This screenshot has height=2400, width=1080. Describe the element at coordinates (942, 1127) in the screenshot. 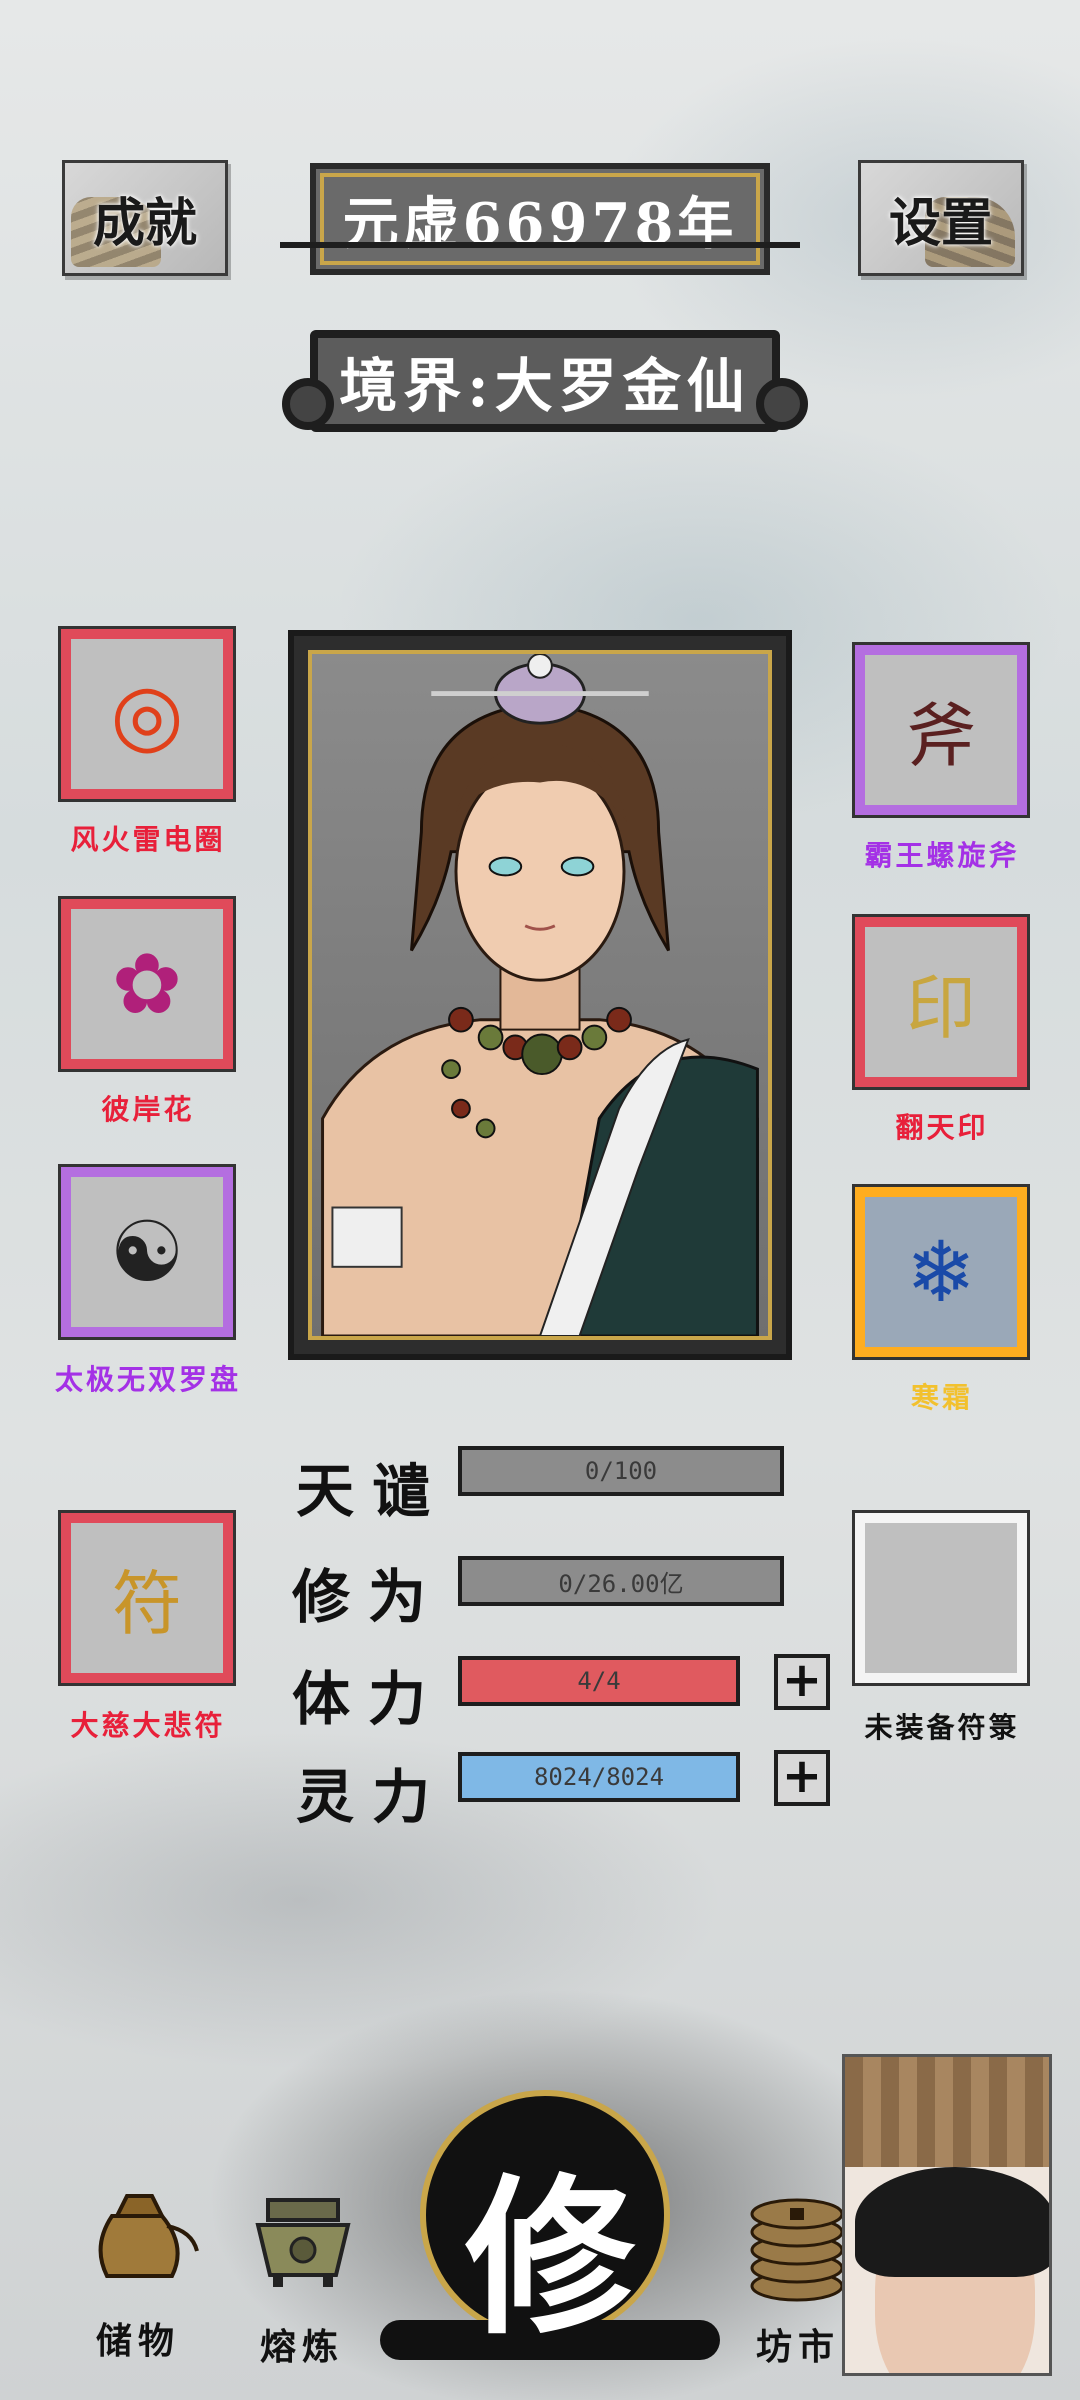

I see `equip-label: 翻天印` at that location.